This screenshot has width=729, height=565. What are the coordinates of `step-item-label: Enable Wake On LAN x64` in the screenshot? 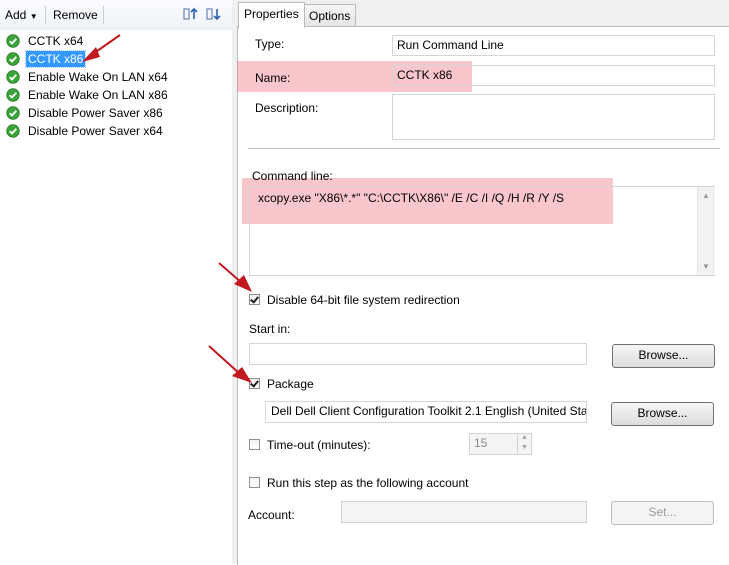 It's located at (98, 77).